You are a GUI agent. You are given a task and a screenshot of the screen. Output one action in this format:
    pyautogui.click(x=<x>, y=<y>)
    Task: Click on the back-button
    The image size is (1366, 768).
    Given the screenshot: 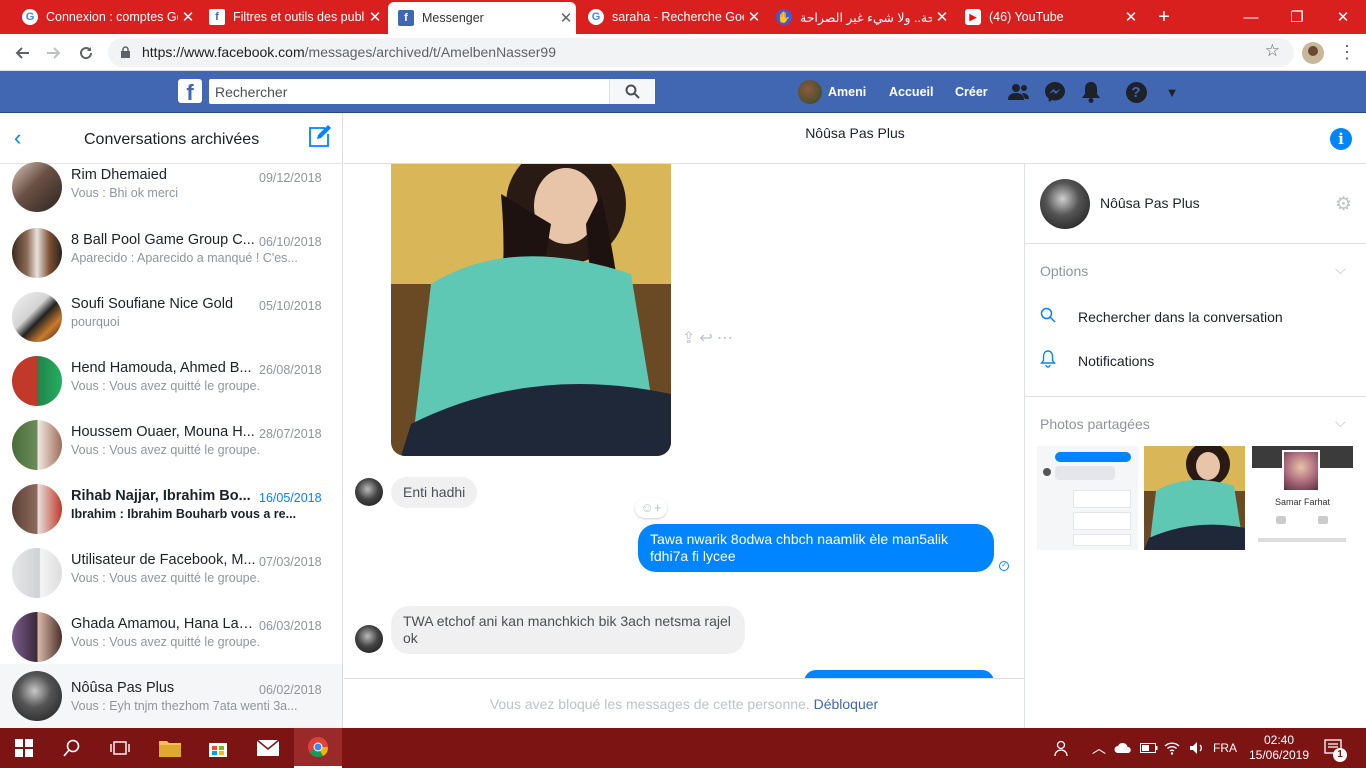 What is the action you would take?
    pyautogui.click(x=22, y=52)
    